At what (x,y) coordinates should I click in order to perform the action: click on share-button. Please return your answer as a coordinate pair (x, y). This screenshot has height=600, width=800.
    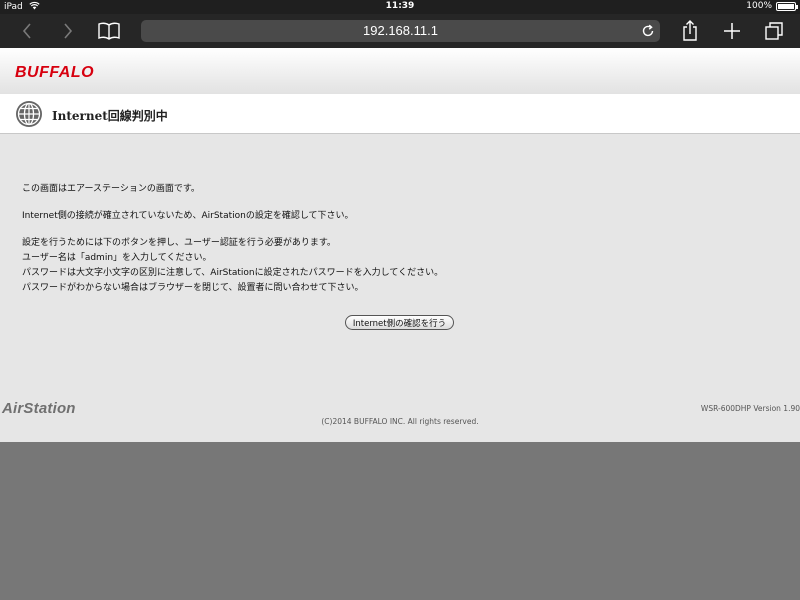
    Looking at the image, I should click on (690, 31).